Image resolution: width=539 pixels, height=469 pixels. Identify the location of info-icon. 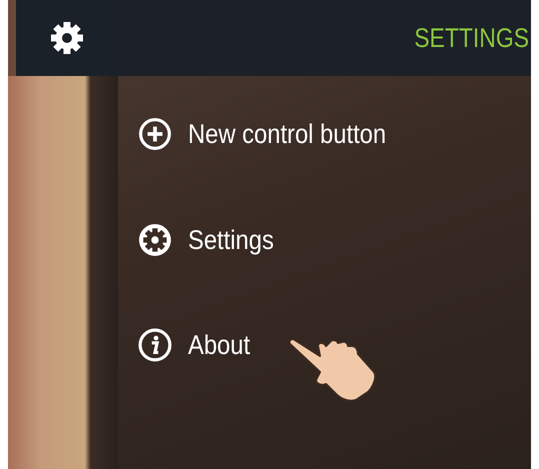
(155, 345).